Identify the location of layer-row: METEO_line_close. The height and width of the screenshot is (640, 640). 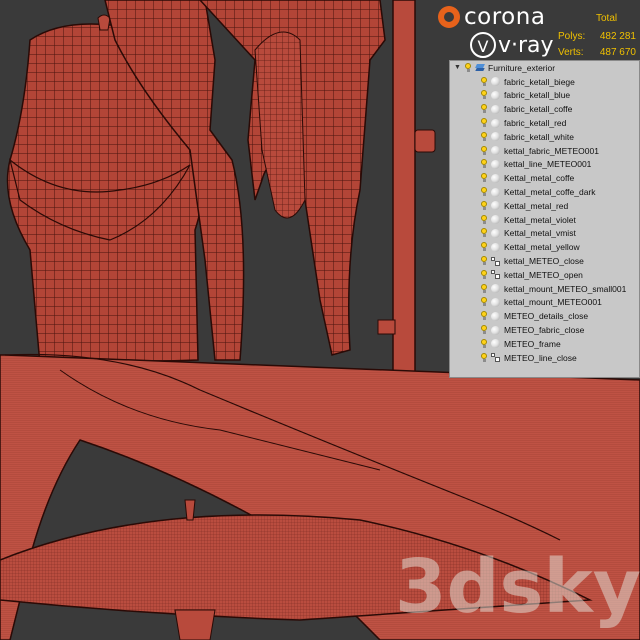
(544, 358).